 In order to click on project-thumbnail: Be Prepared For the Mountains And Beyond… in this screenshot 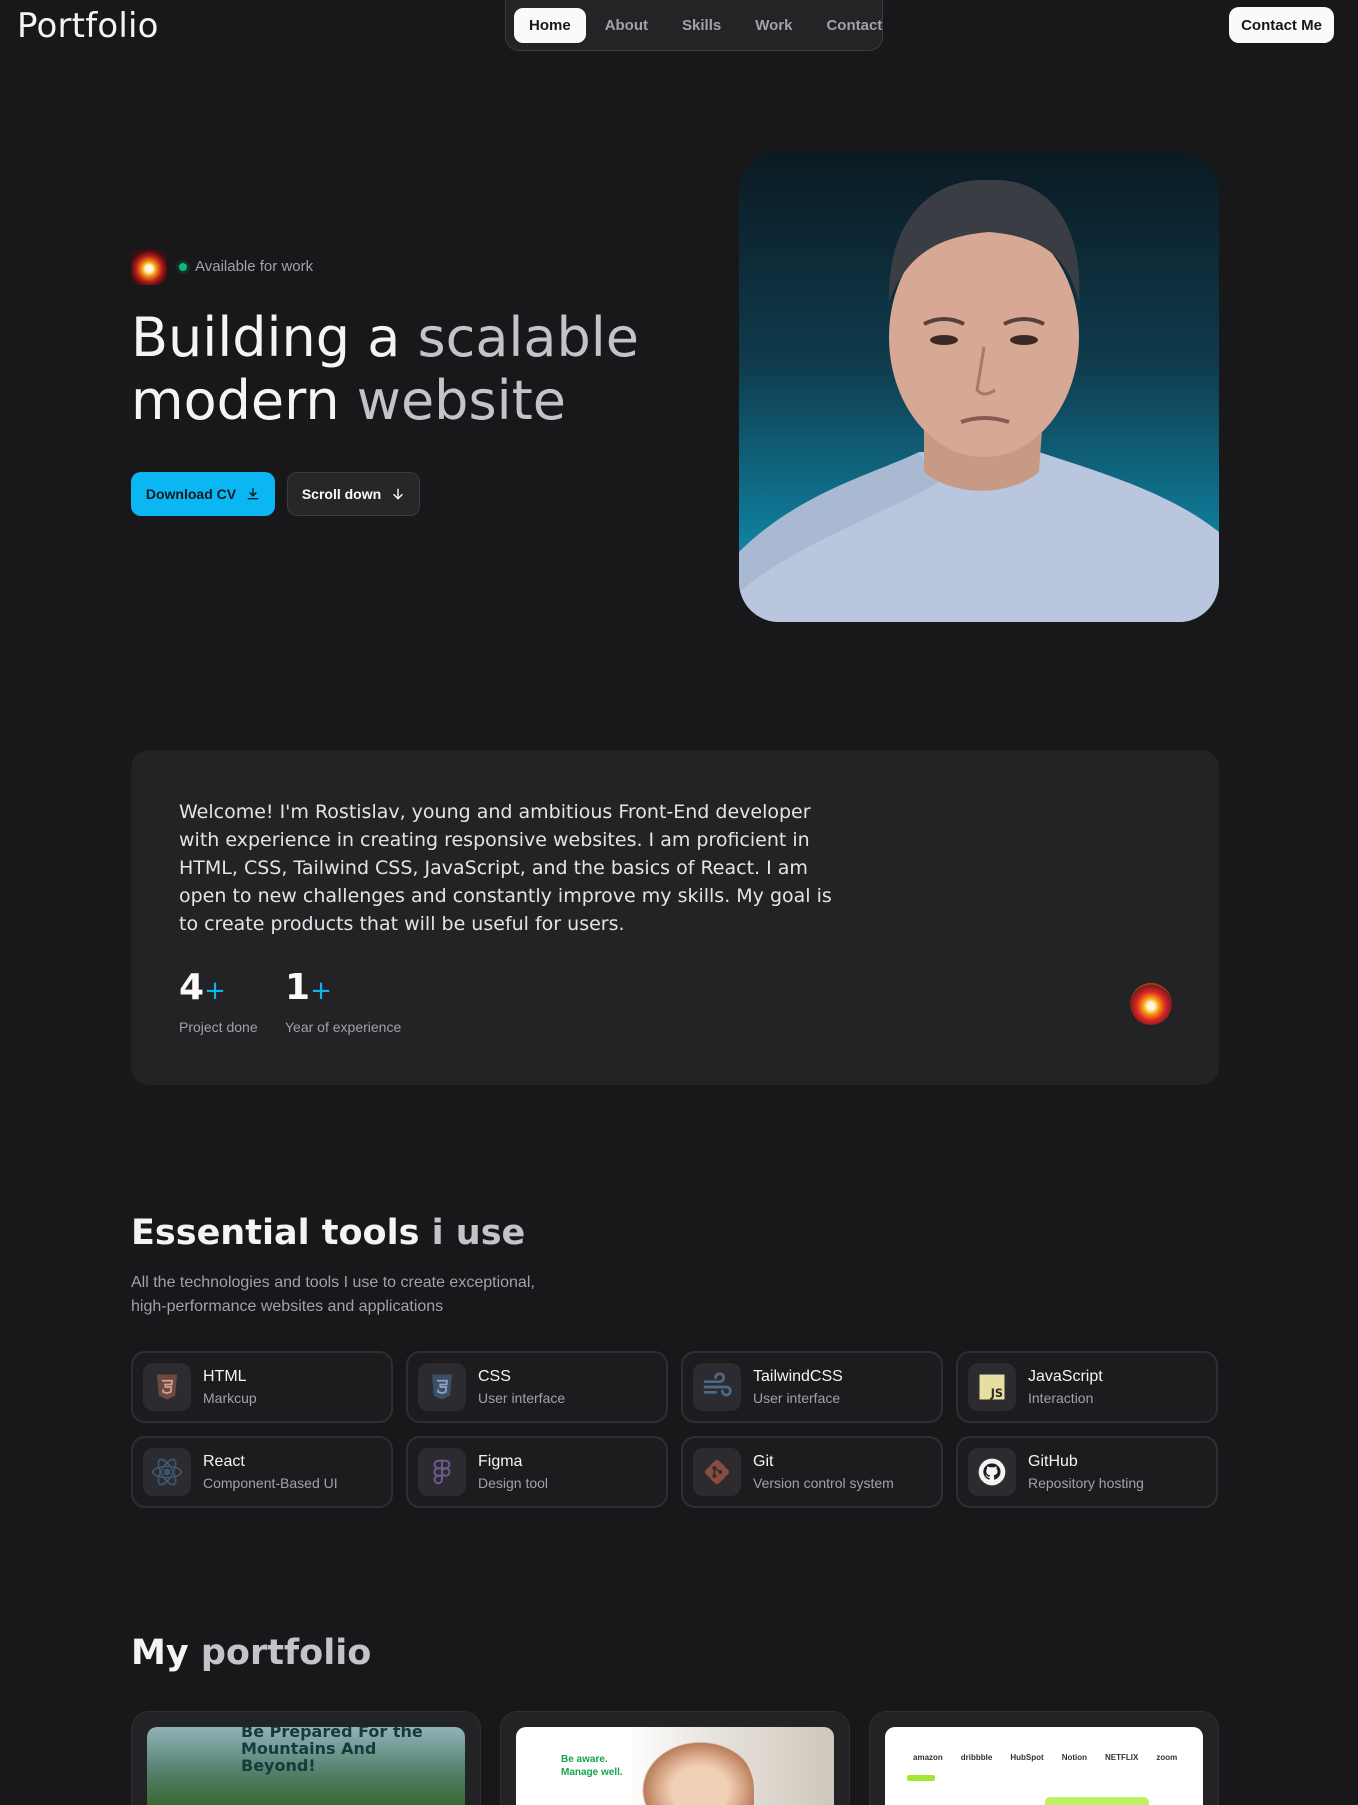, I will do `click(306, 1766)`.